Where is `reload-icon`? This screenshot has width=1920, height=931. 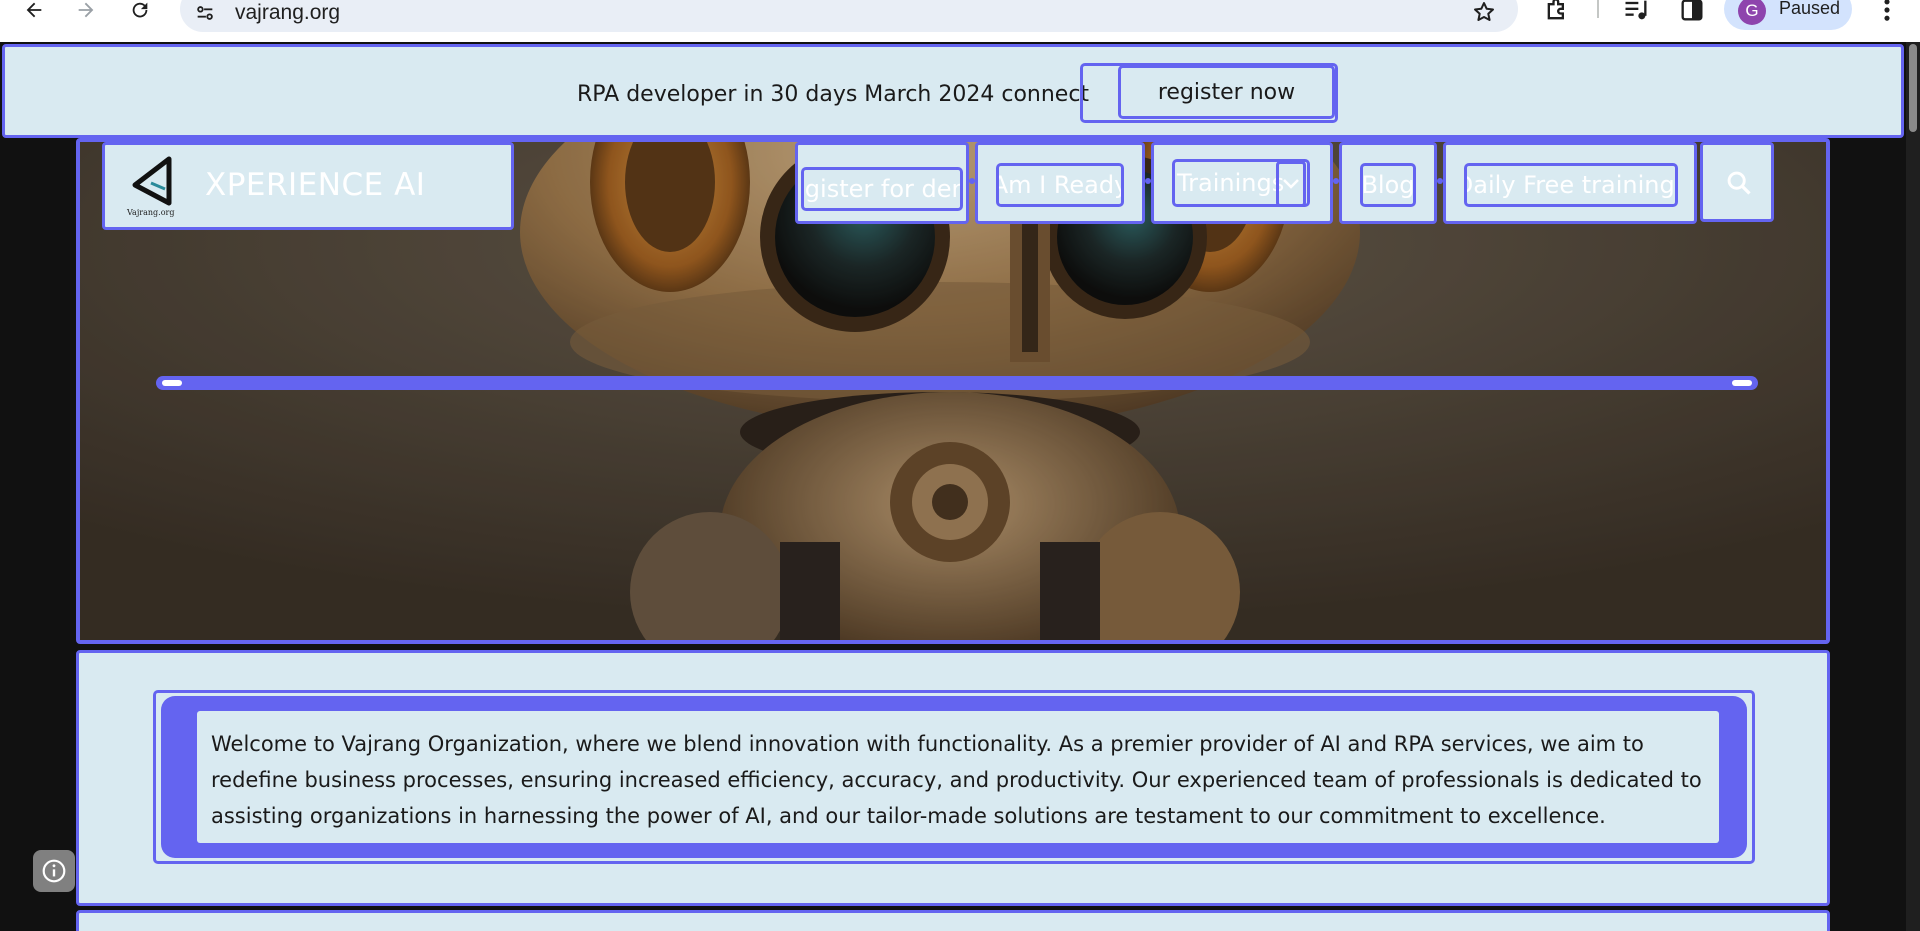 reload-icon is located at coordinates (140, 10).